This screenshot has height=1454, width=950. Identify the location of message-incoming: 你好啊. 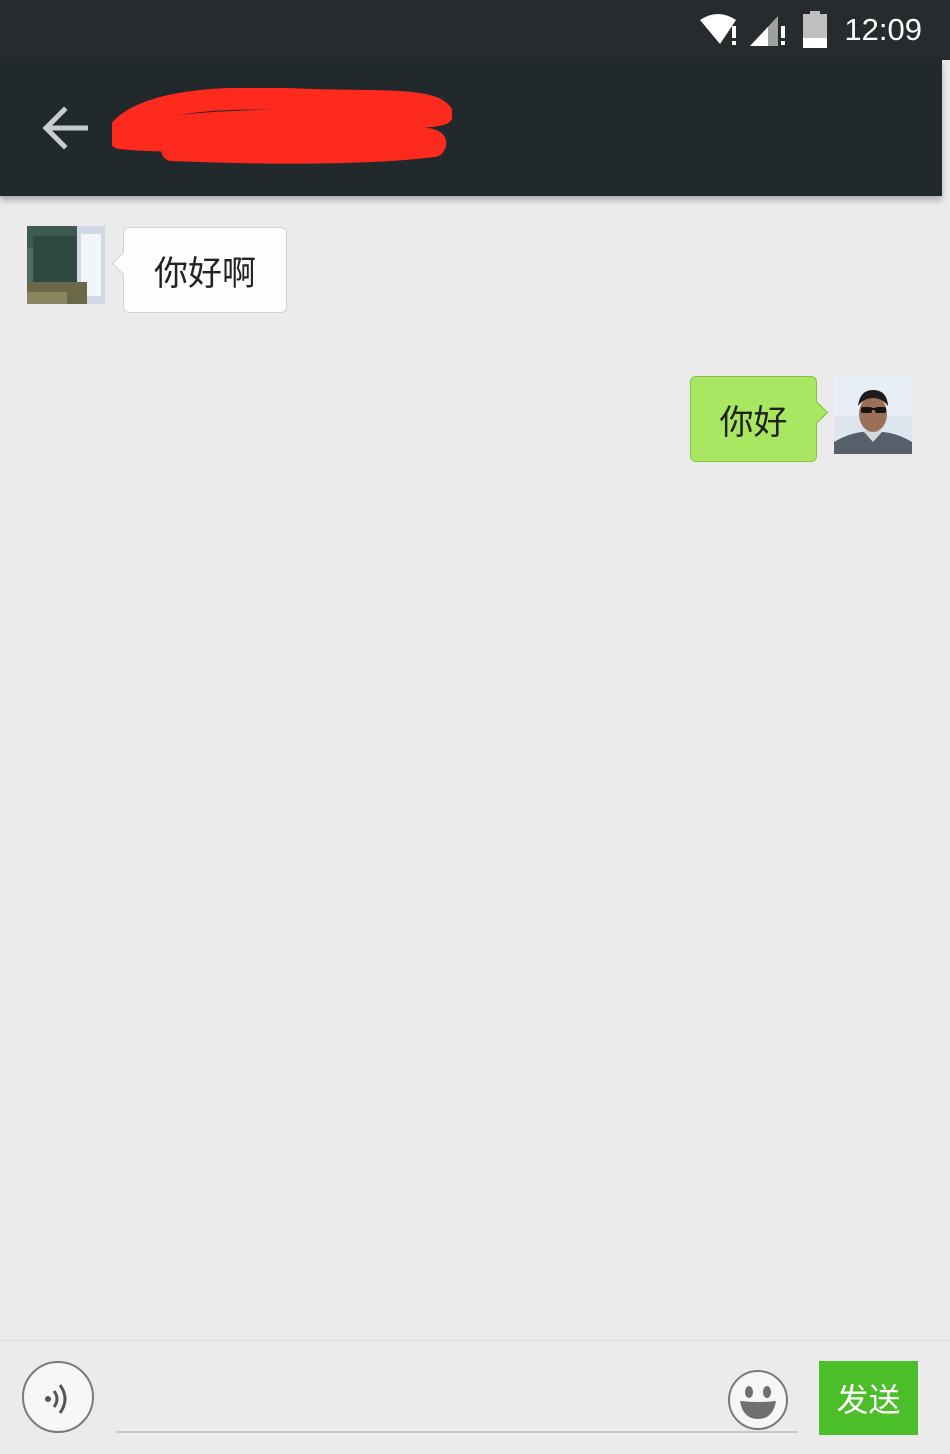
(475, 266).